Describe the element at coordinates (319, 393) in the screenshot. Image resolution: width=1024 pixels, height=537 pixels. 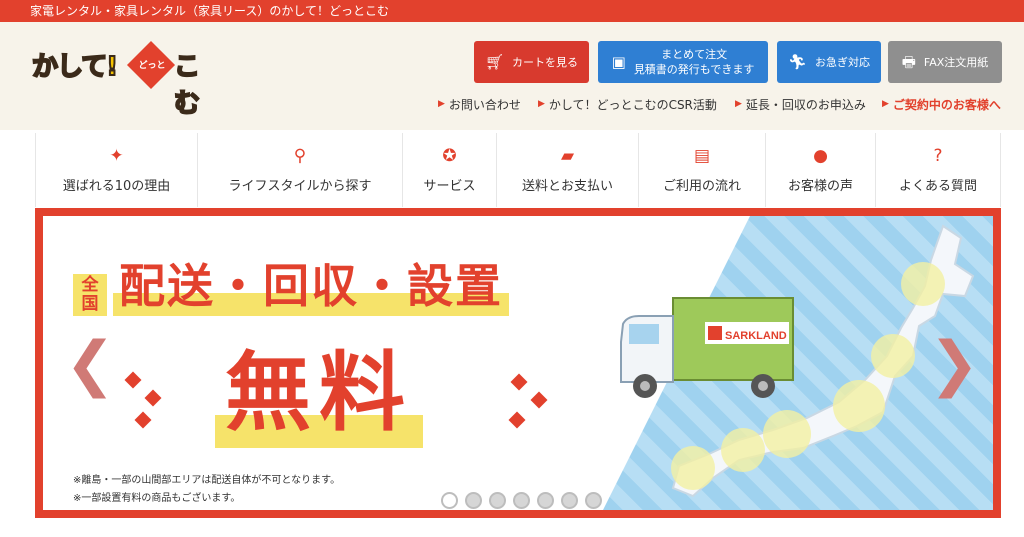
I see `headline-free: 無料` at that location.